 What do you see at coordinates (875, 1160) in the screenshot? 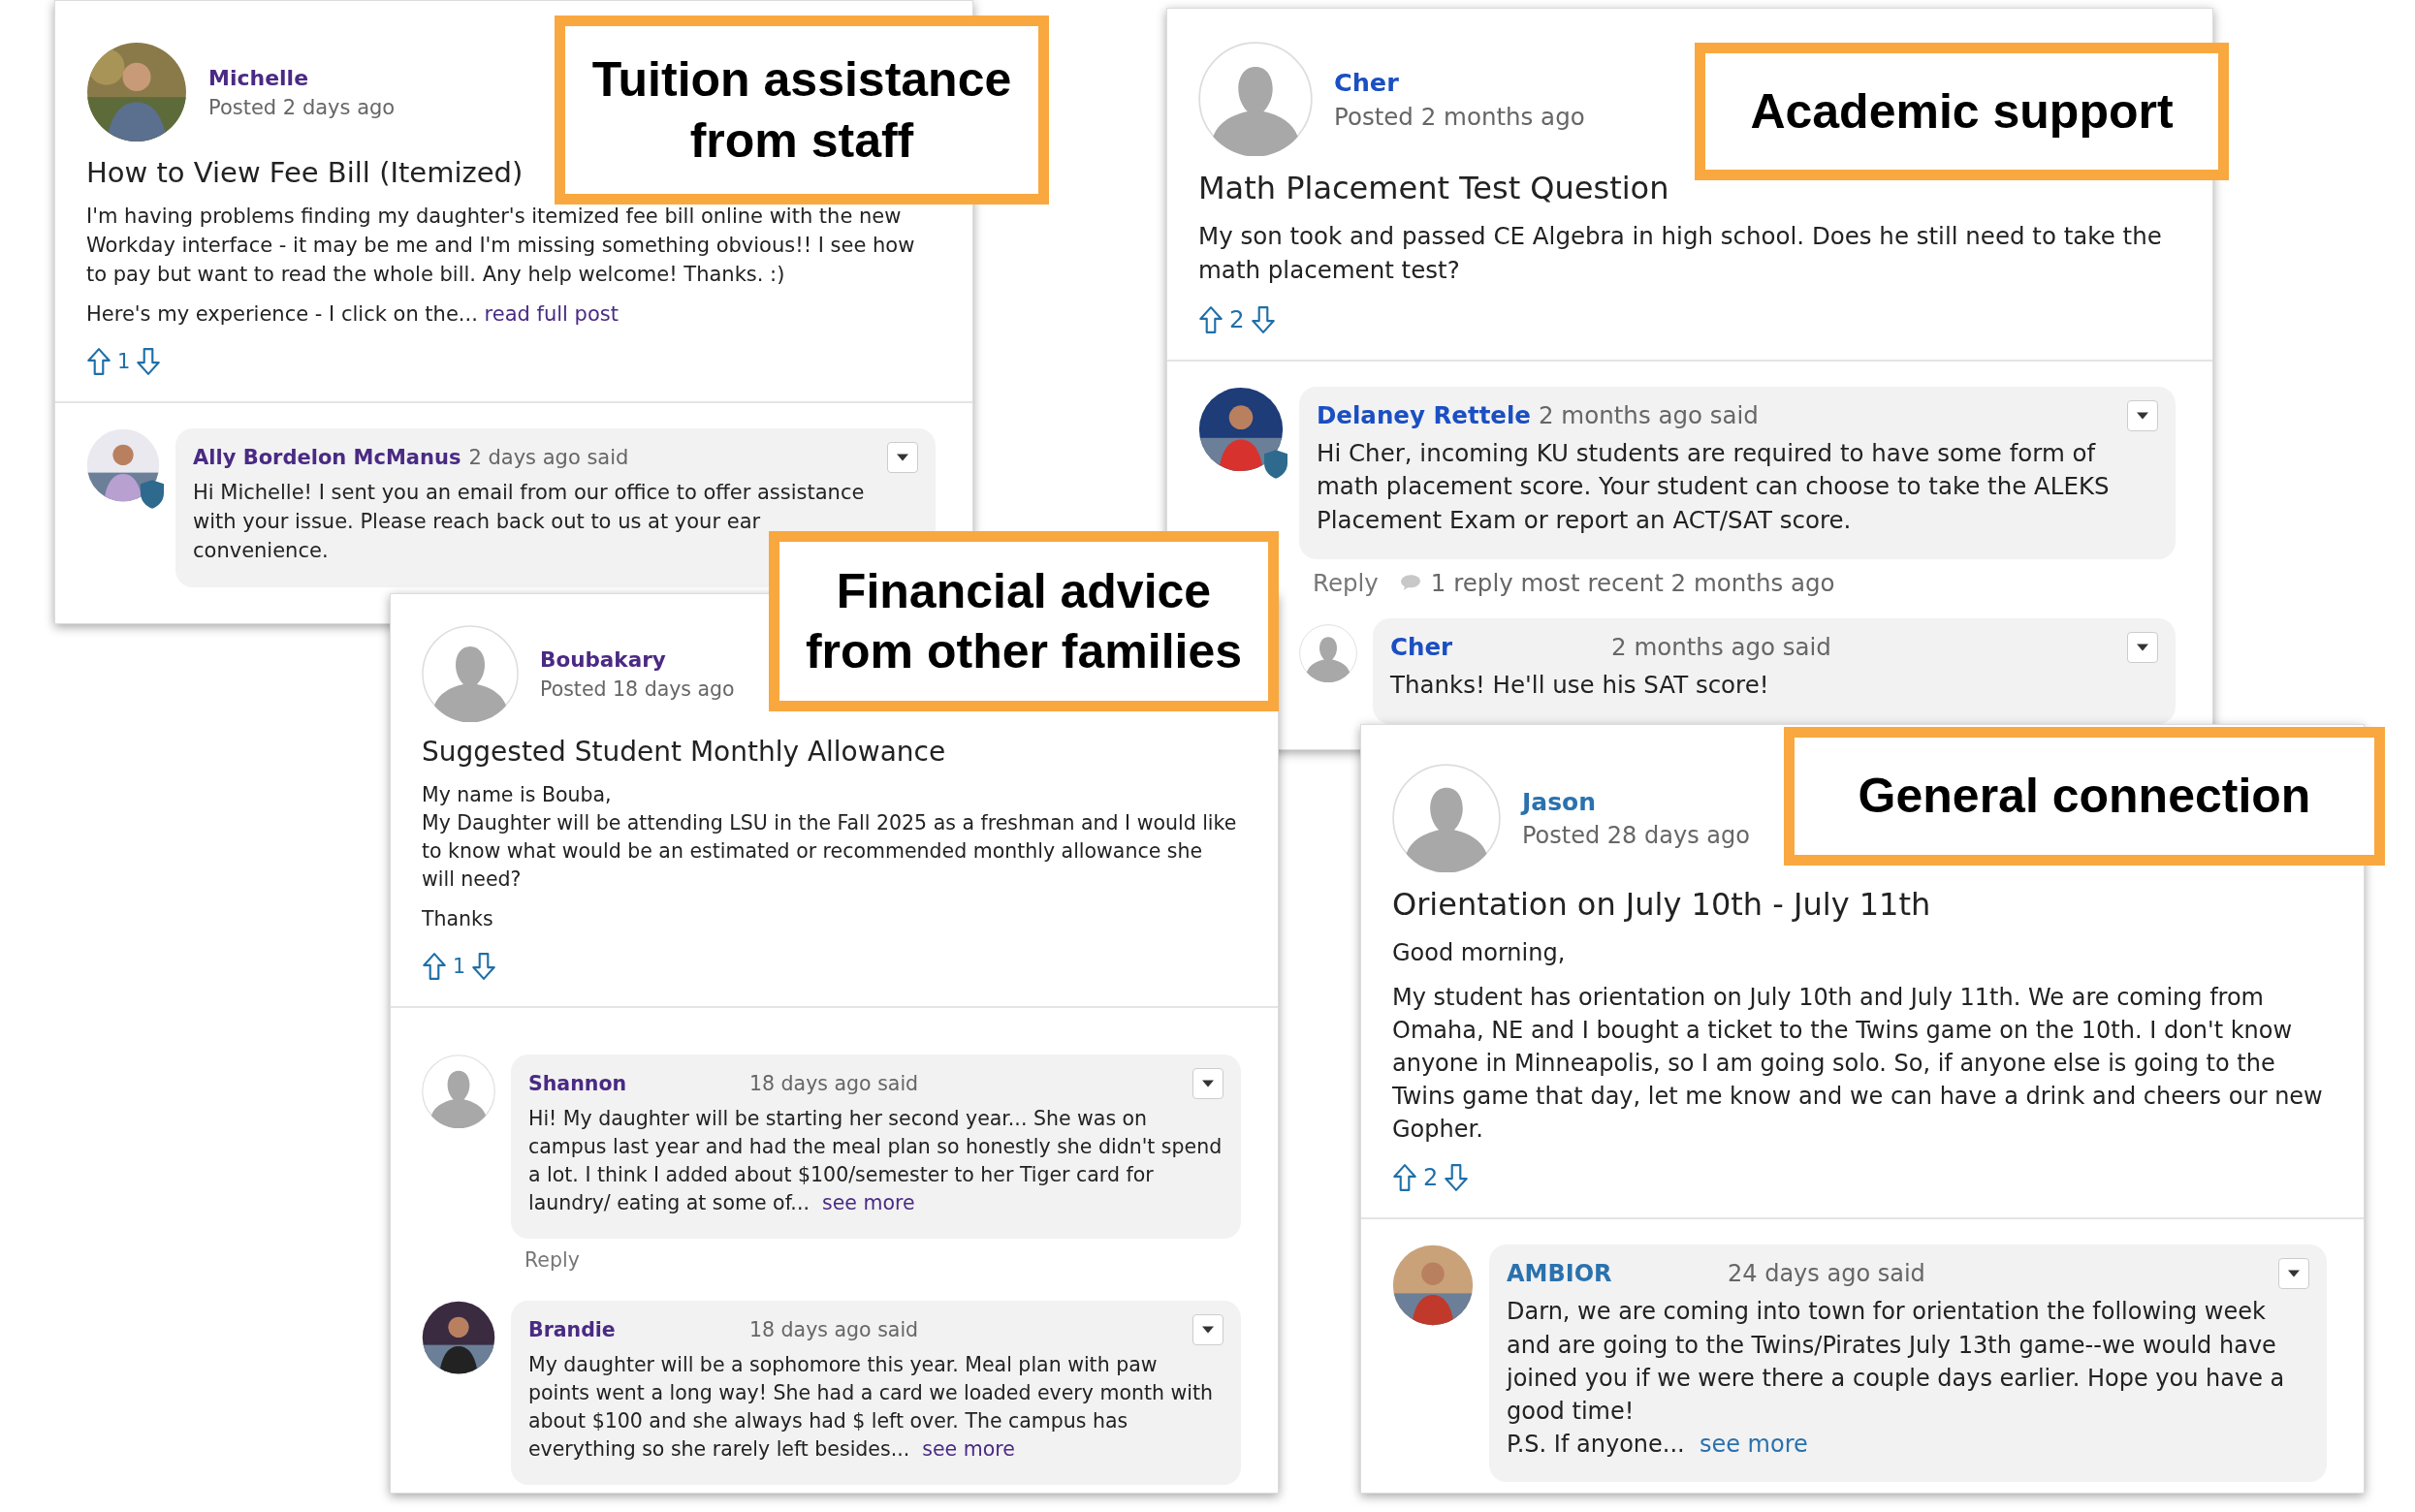
I see `comment-text: Hi! My daughter will be starting her second year... She was on campus last year and had the meal plan so honestly she didn't spend a lot. I think I added about $100/semester to her Tiger card for laundry/ eating at some of... see more` at bounding box center [875, 1160].